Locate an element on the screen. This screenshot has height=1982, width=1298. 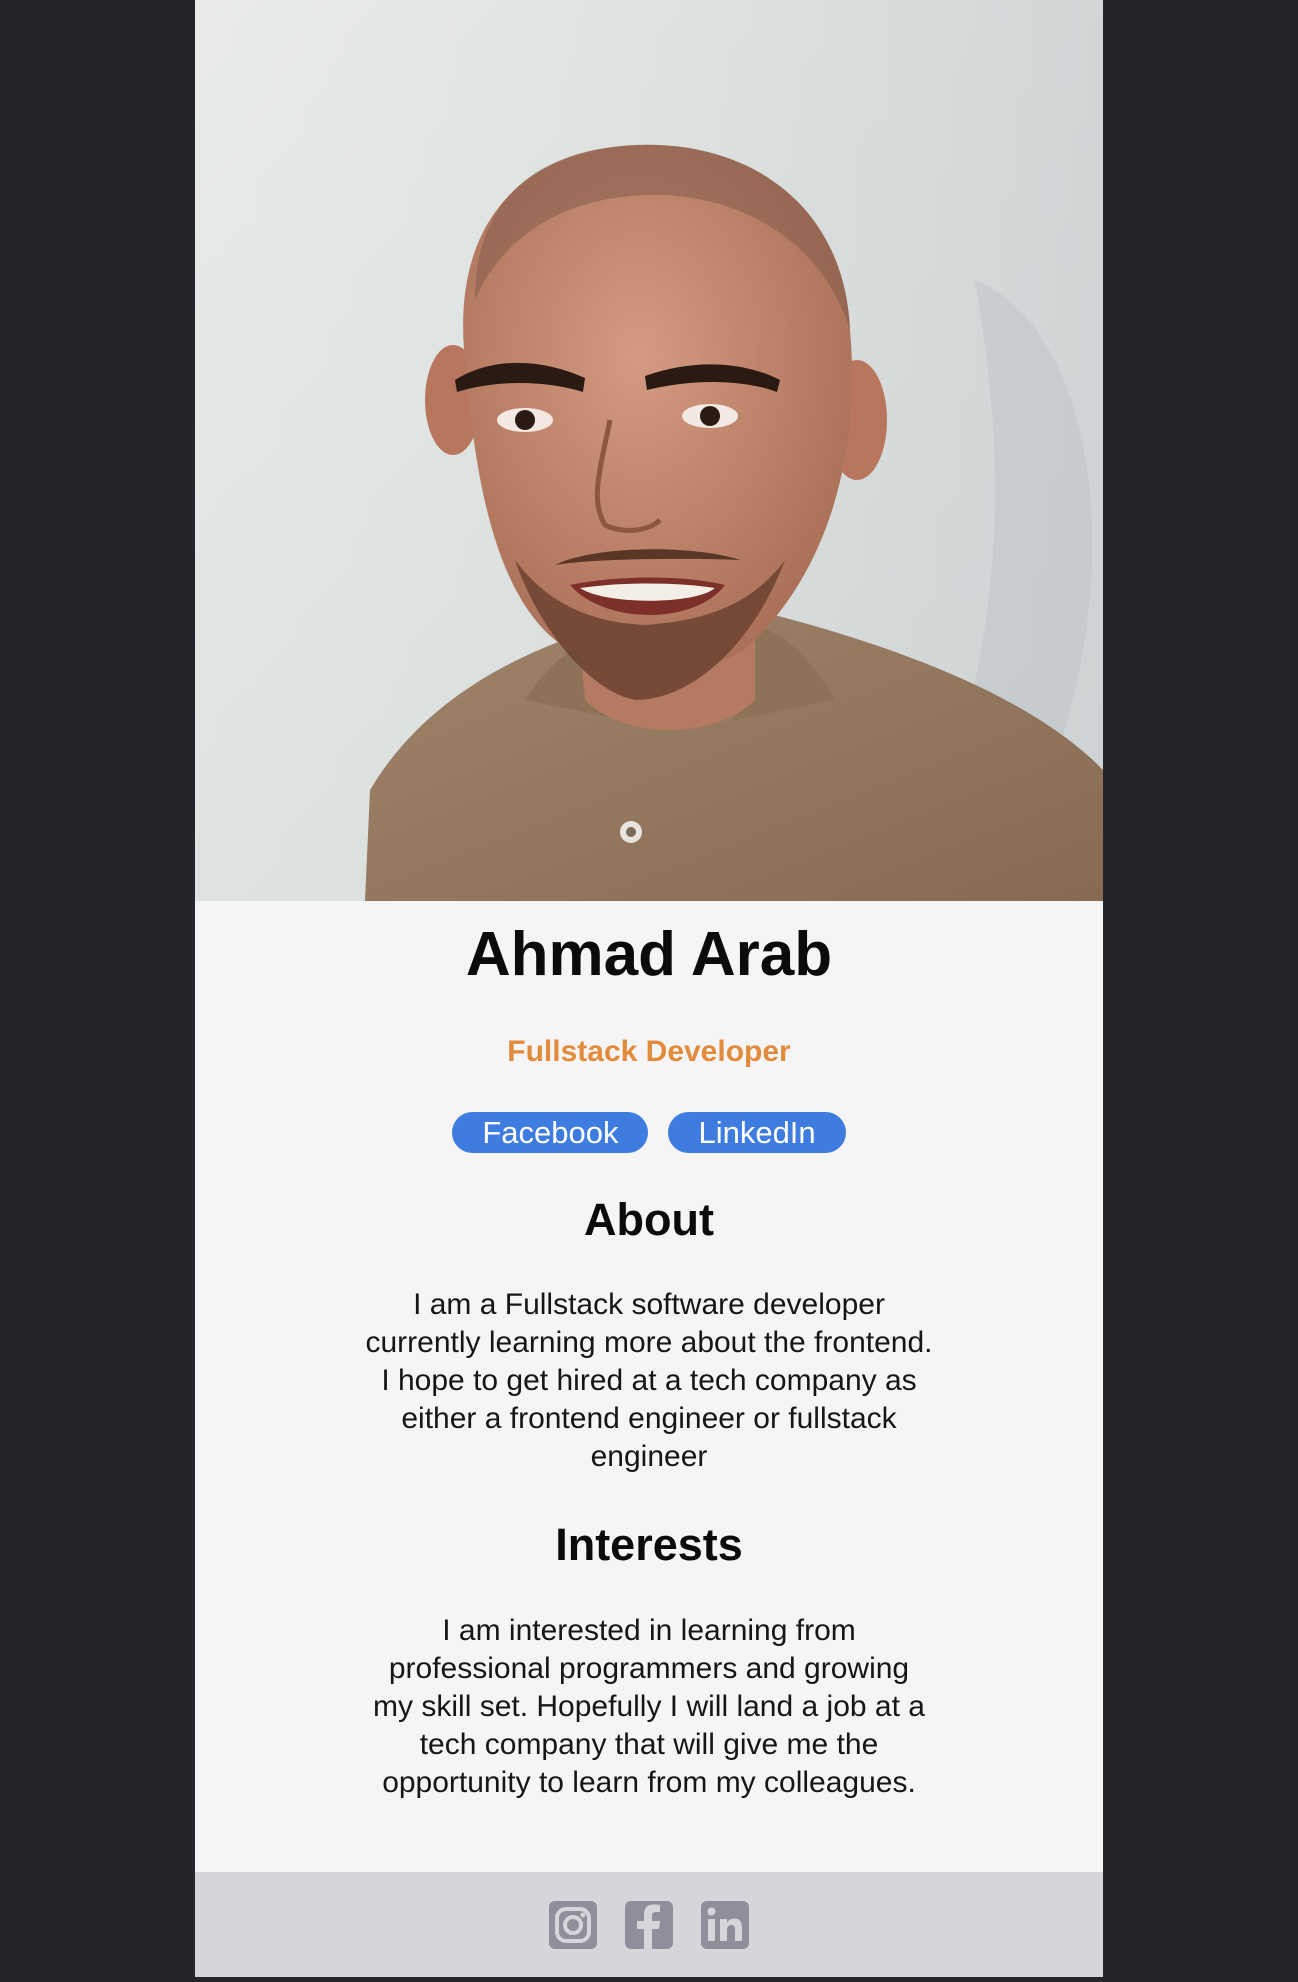
footer is located at coordinates (649, 1924).